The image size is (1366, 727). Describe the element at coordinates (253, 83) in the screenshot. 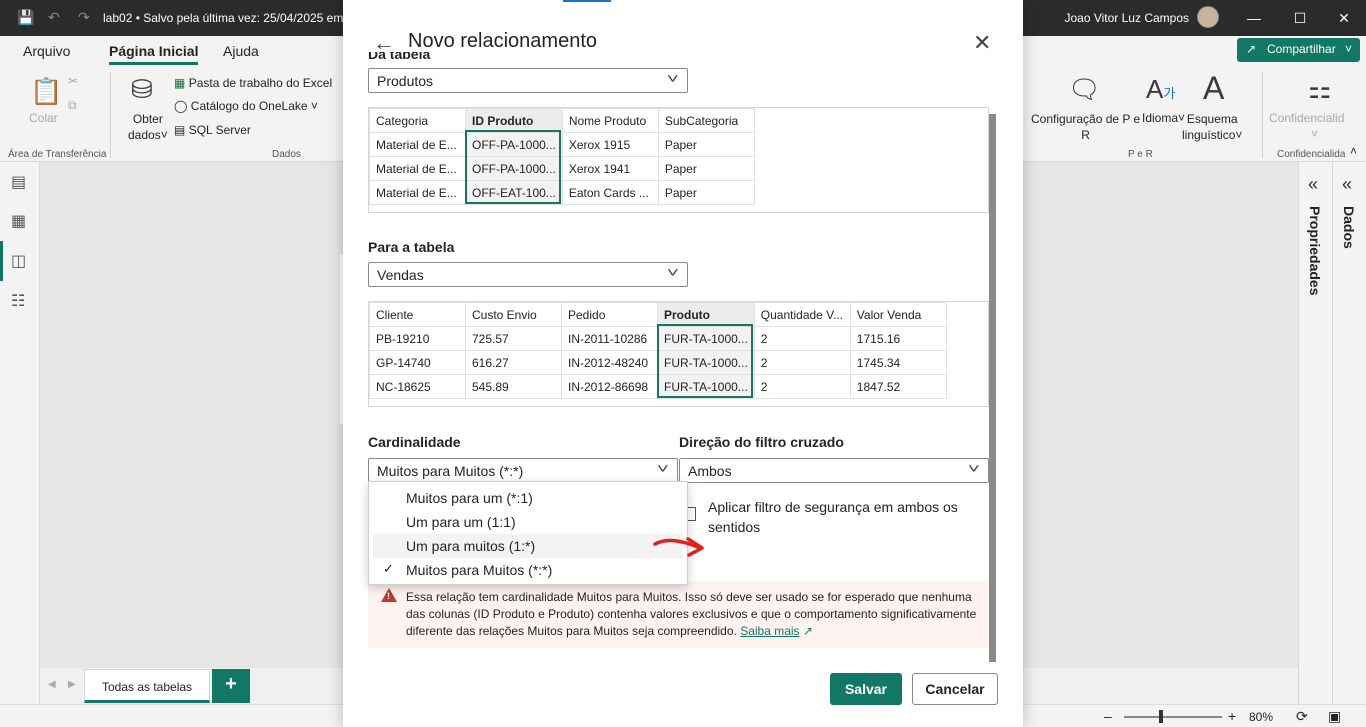

I see `excel-button: ▦ Pasta de trabalho do Excel` at that location.